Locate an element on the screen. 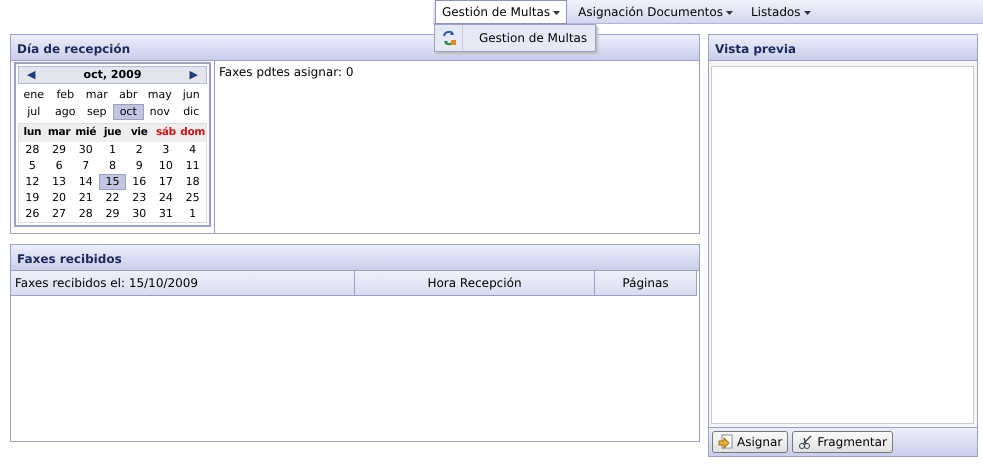 The width and height of the screenshot is (983, 465). month-option: feb is located at coordinates (65, 95).